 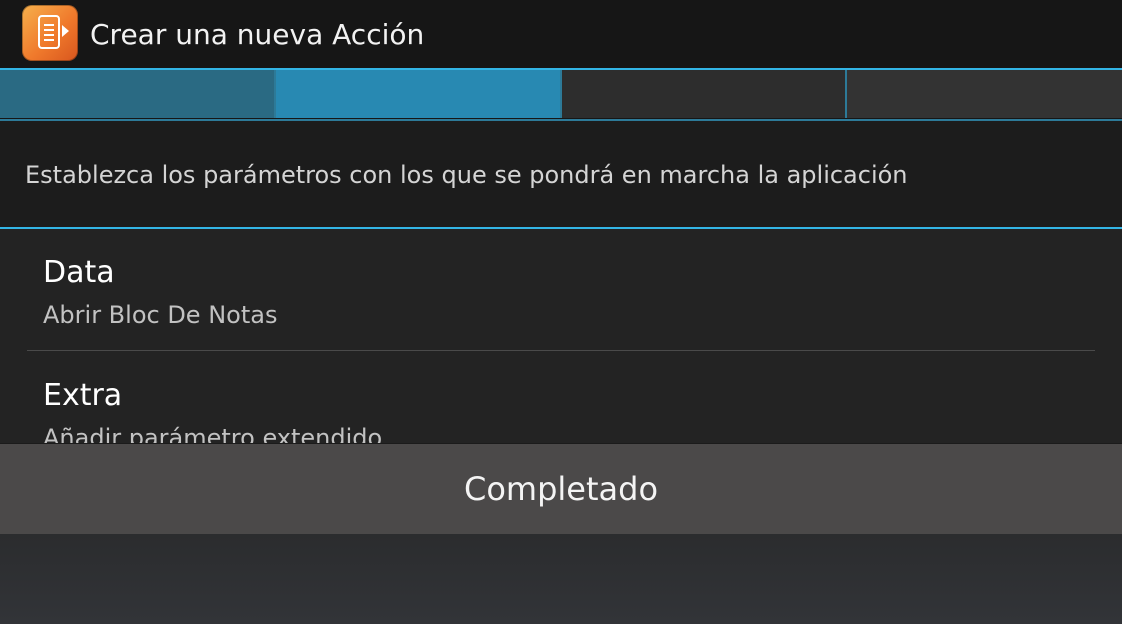 What do you see at coordinates (160, 315) in the screenshot?
I see `list-item-summary: Abrir Bloc De Notas` at bounding box center [160, 315].